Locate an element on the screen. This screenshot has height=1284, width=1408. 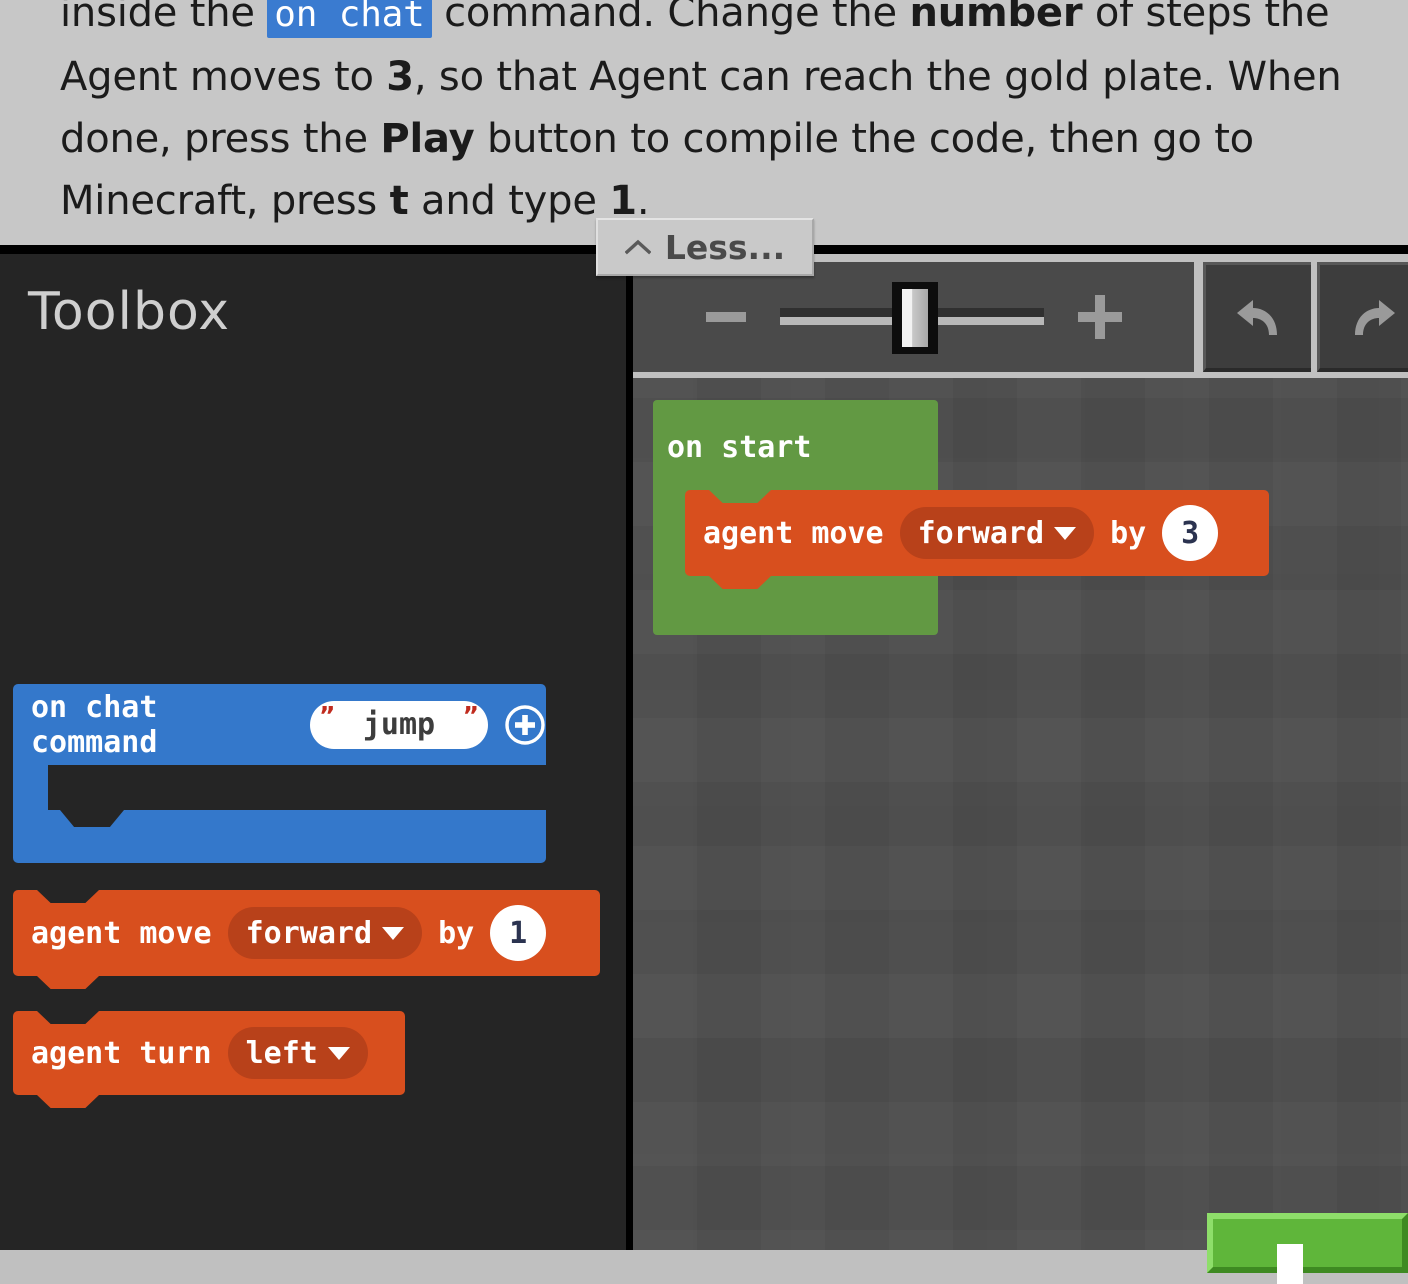
plus-circle-icon is located at coordinates (525, 725).